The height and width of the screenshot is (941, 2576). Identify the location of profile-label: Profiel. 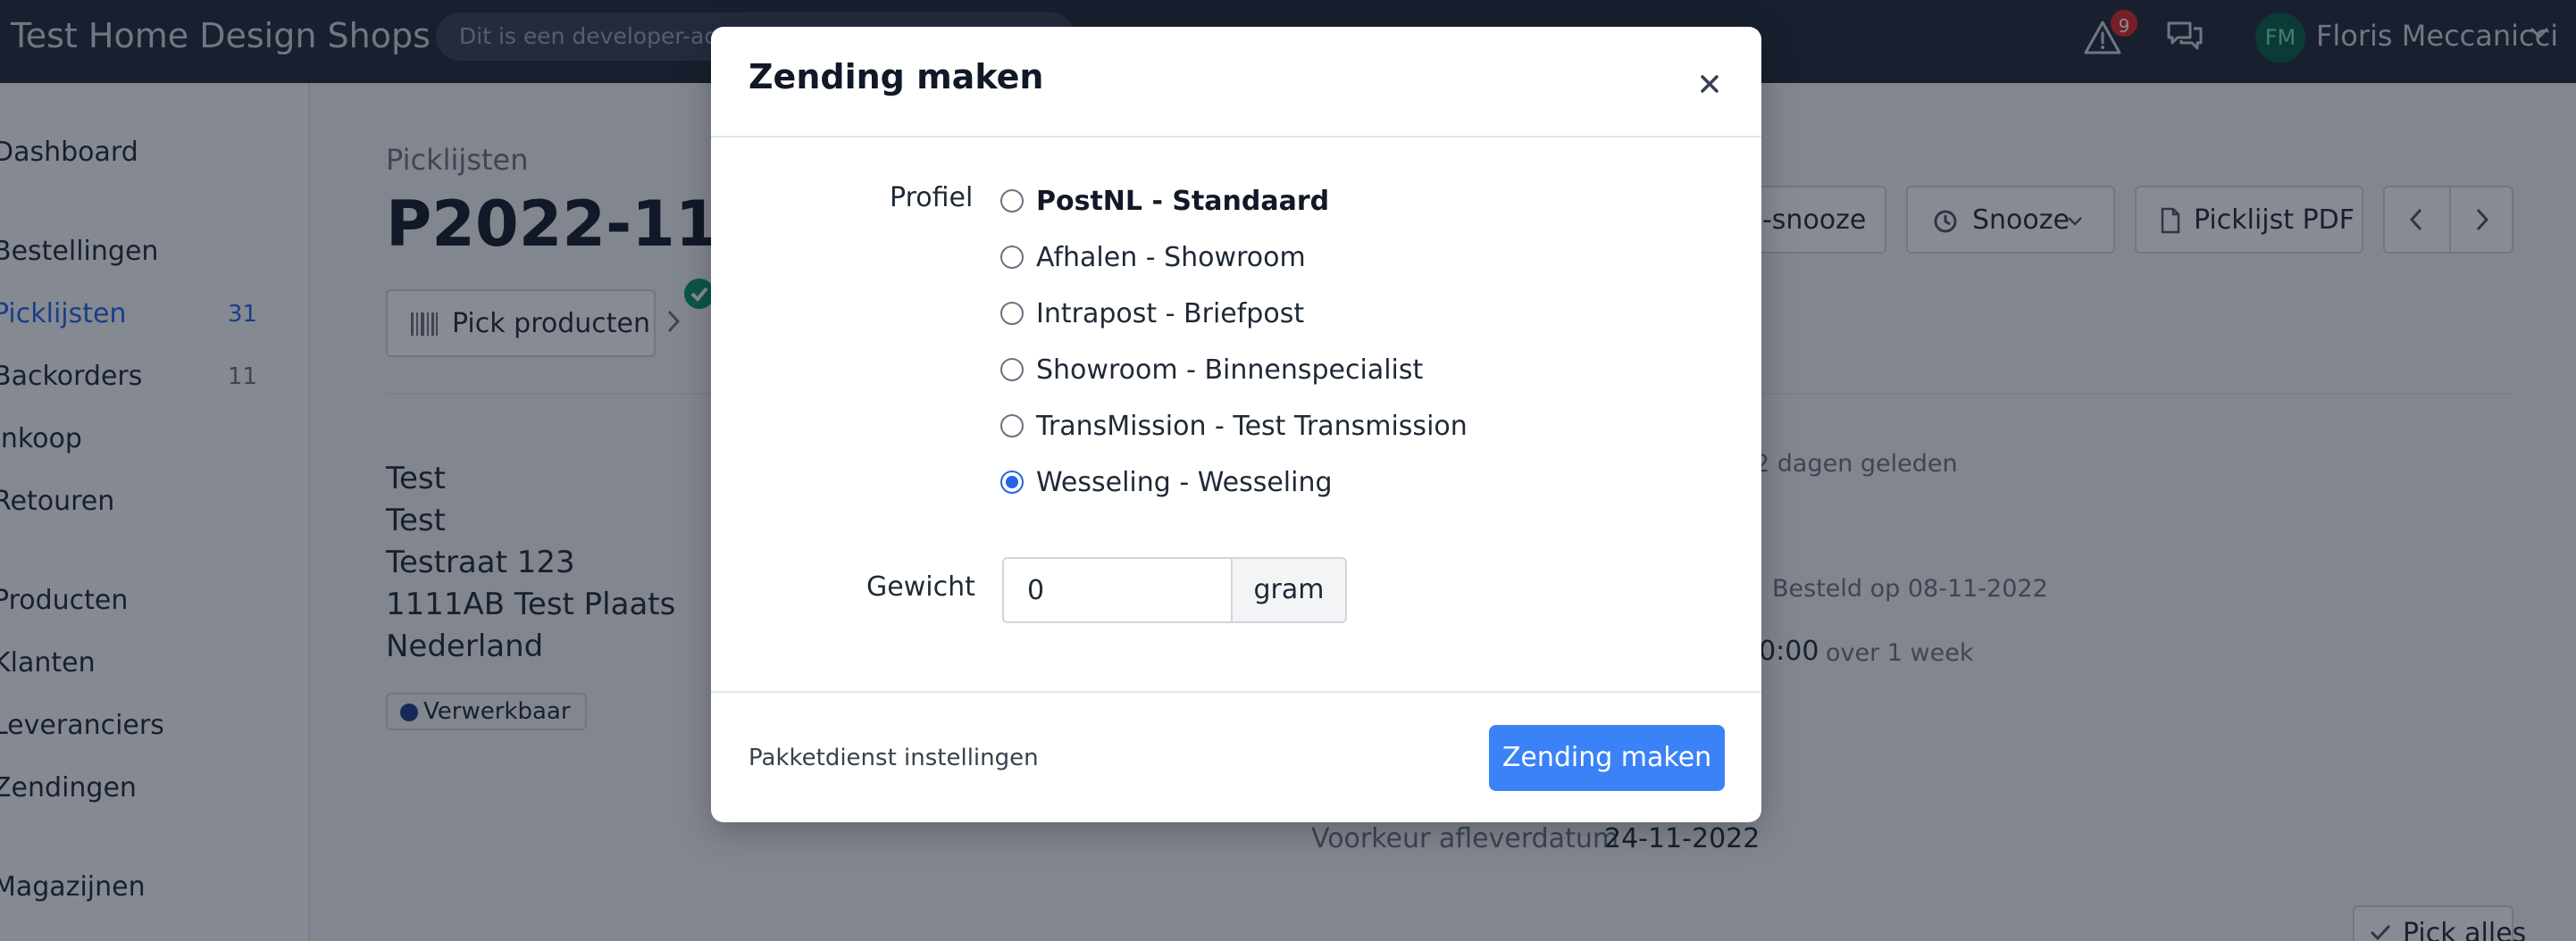
(932, 198).